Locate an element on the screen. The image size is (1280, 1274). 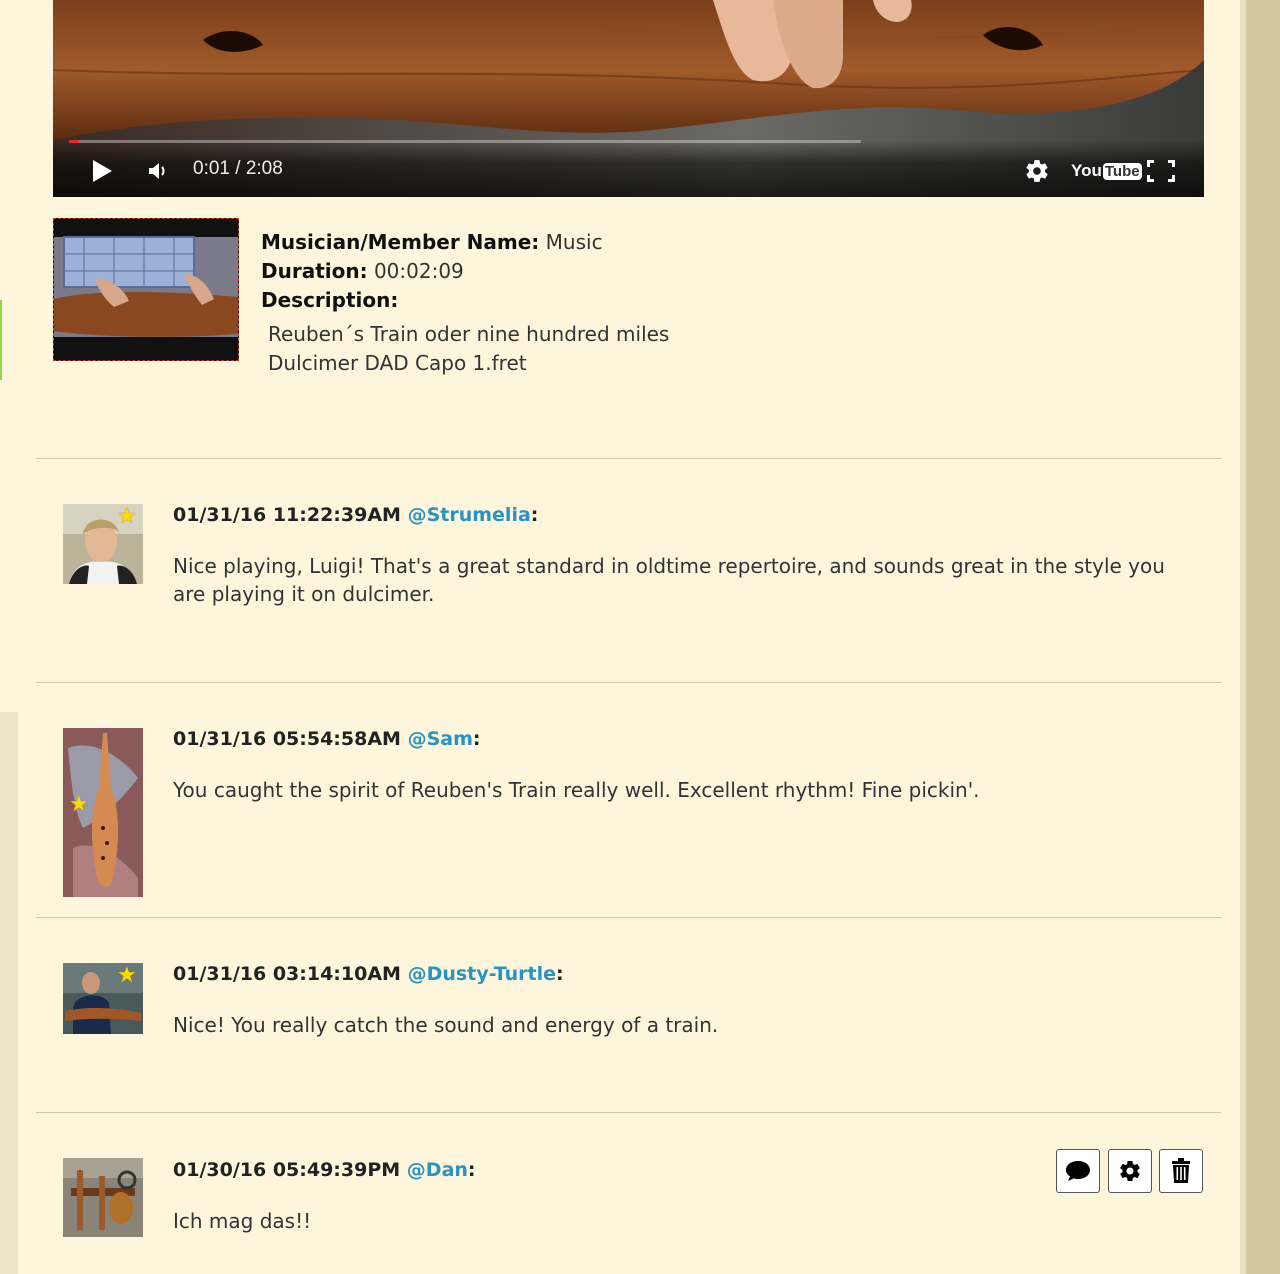
comment-timestamp: 01/31/16 03:14:10AM is located at coordinates (287, 974).